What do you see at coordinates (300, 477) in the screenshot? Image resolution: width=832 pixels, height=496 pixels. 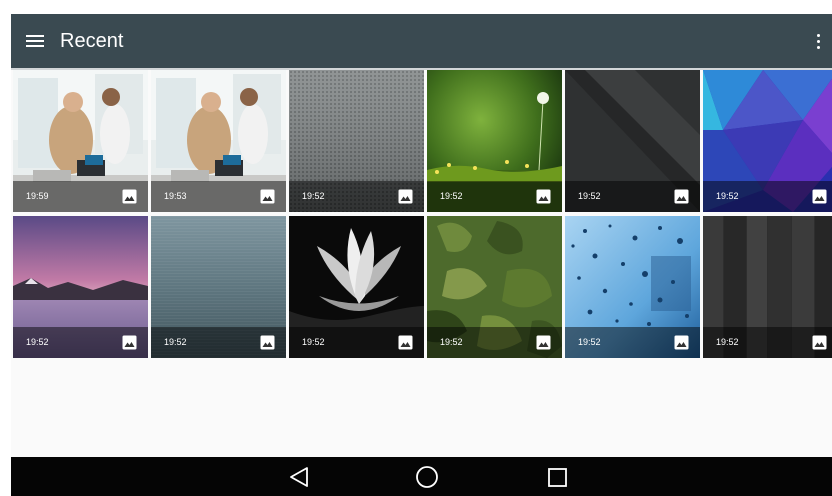 I see `back-triangle-icon` at bounding box center [300, 477].